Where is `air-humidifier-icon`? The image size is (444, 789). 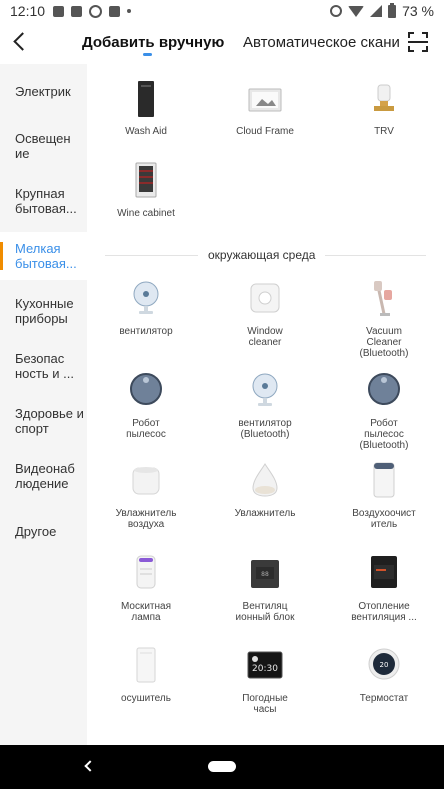 air-humidifier-icon is located at coordinates (146, 481).